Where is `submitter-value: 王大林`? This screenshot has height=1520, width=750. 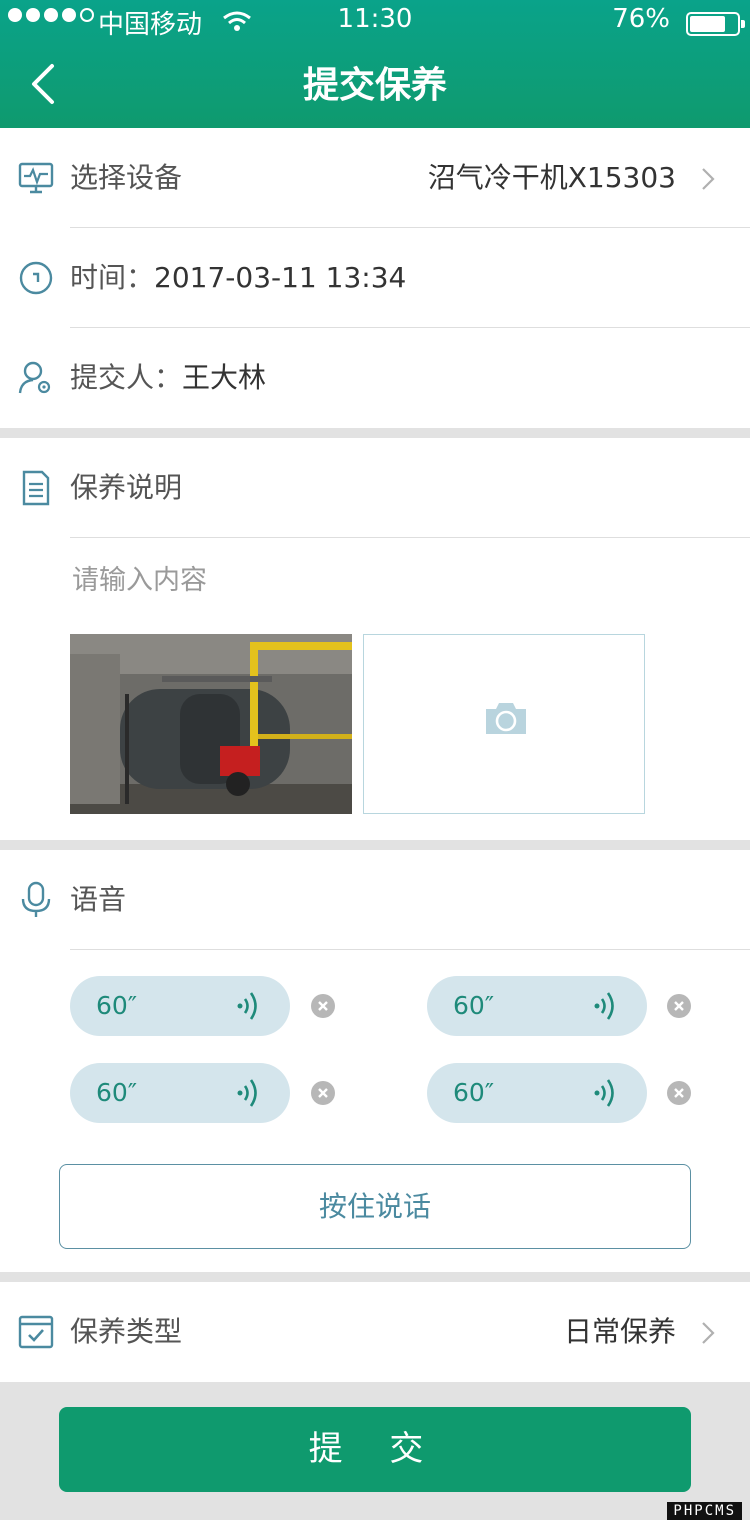
submitter-value: 王大林 is located at coordinates (224, 377).